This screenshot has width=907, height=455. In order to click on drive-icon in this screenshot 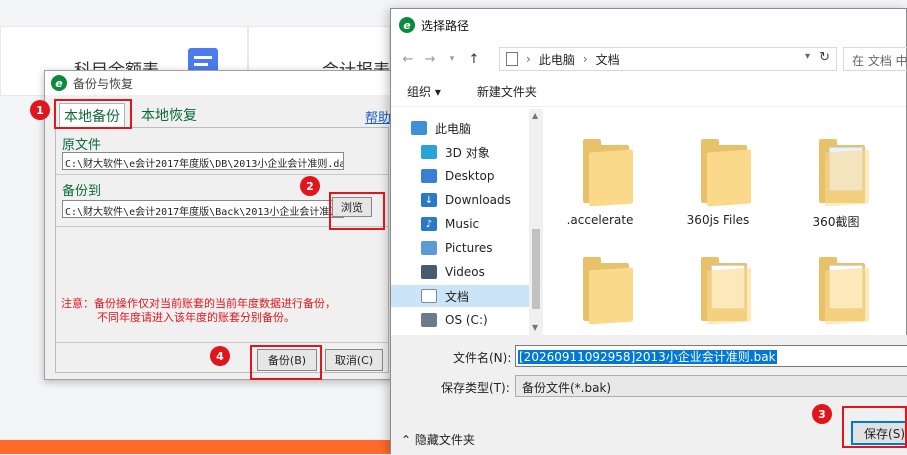, I will do `click(429, 320)`.